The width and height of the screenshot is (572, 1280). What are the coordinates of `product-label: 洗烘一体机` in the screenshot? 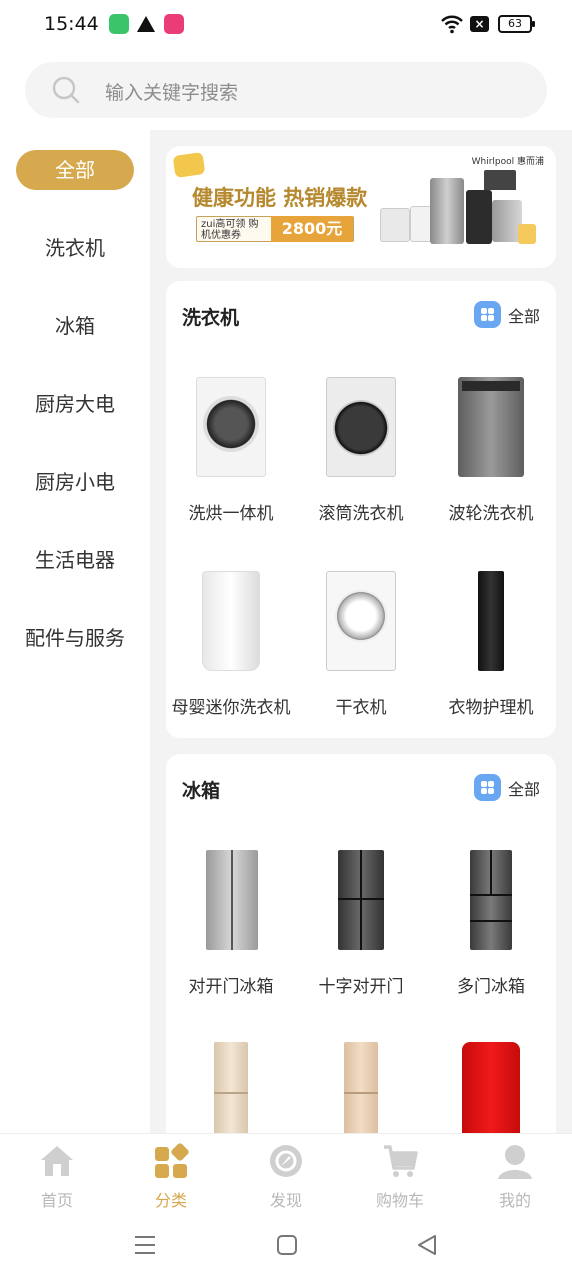 It's located at (231, 514).